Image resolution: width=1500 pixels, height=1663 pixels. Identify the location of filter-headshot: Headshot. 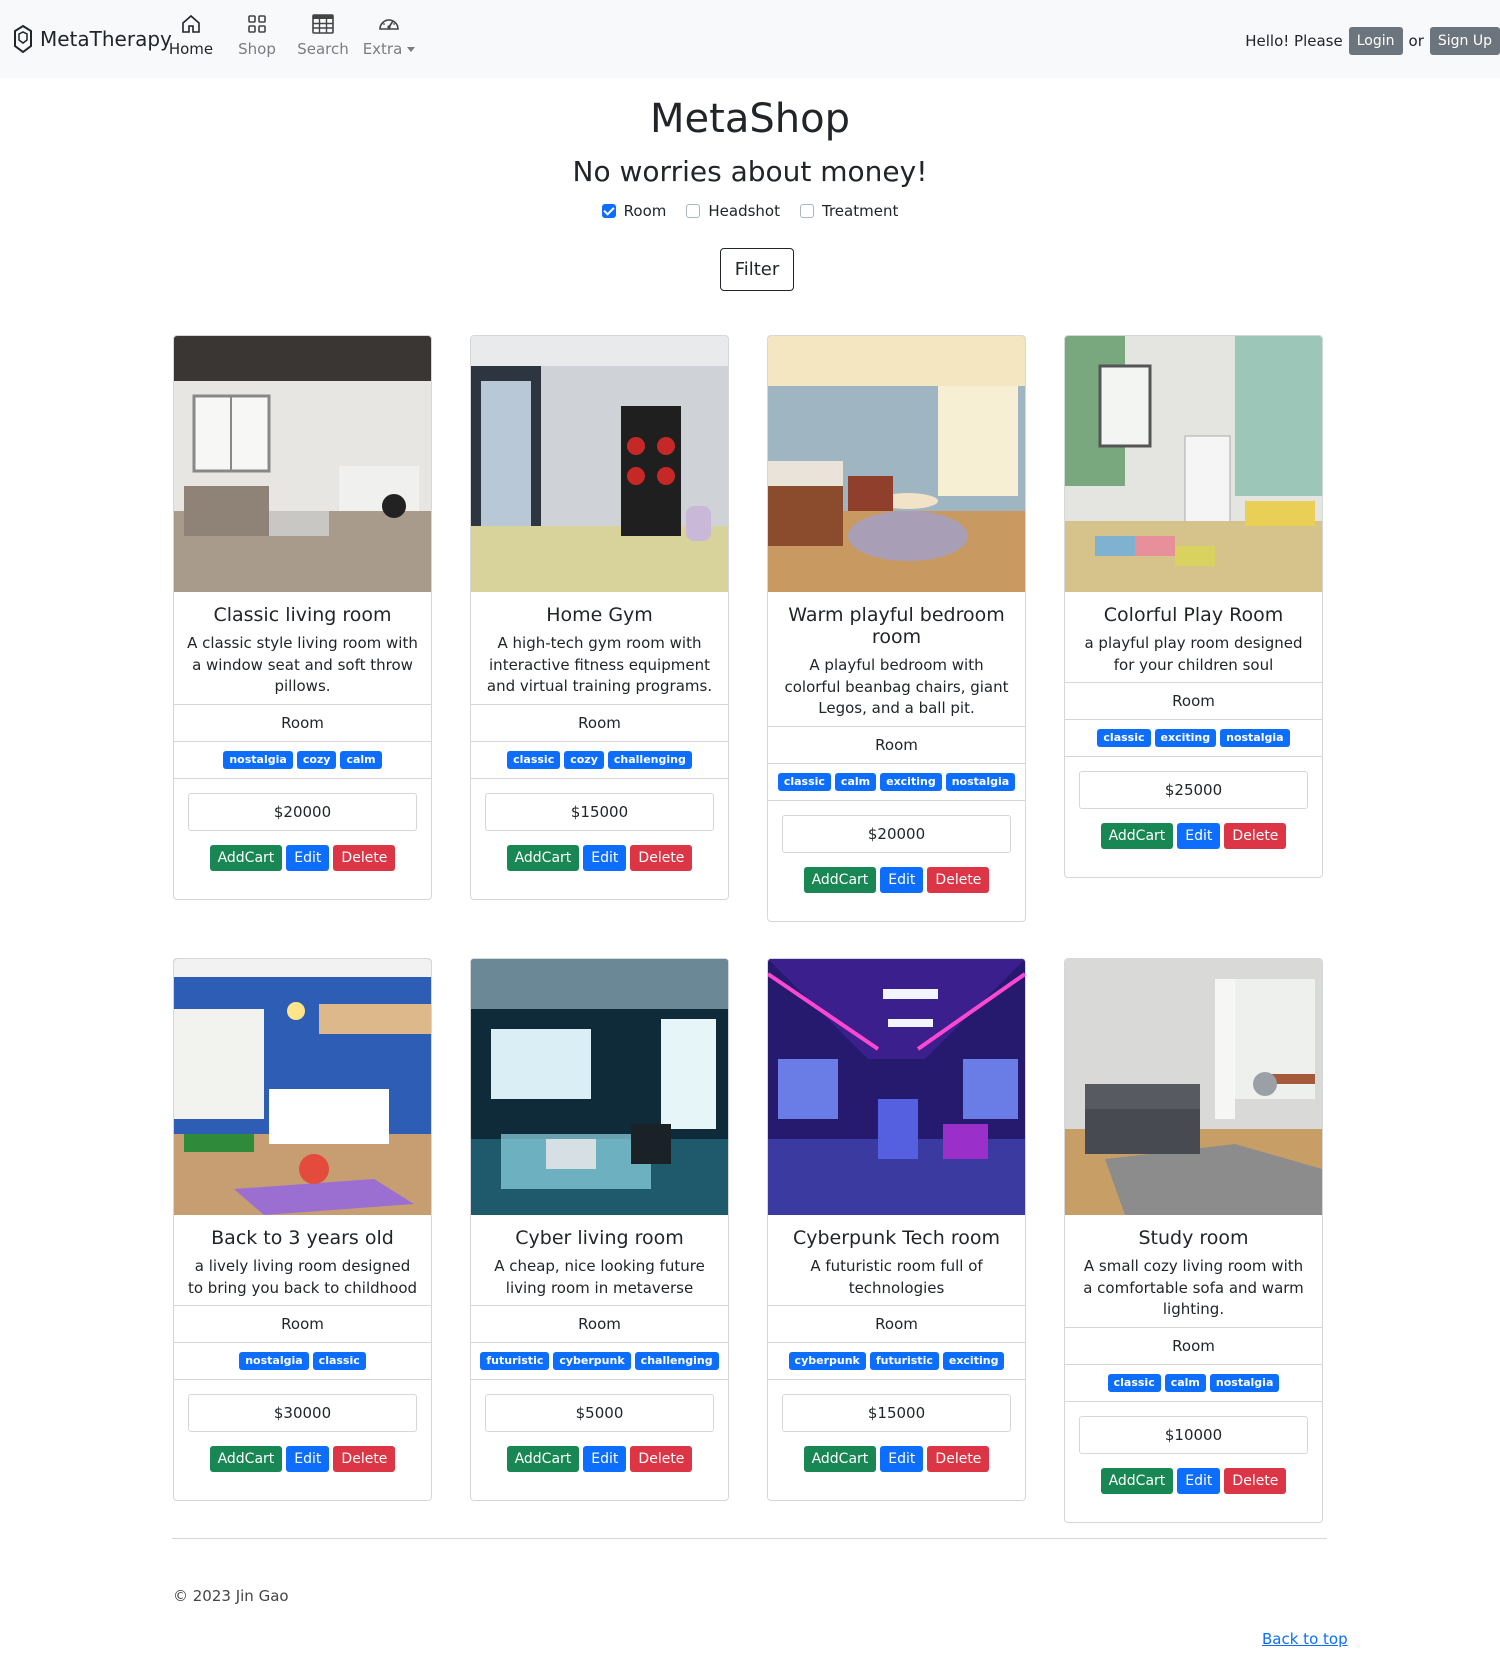
(733, 211).